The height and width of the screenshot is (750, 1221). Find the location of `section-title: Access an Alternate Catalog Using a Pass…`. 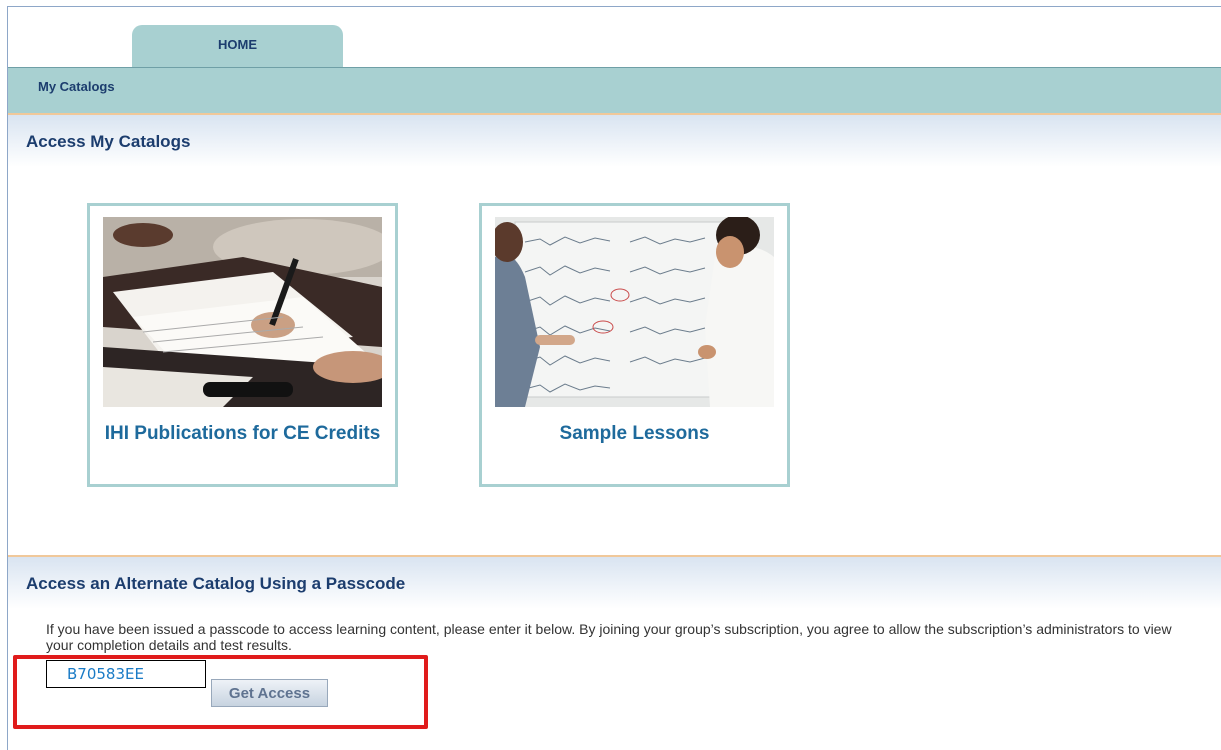

section-title: Access an Alternate Catalog Using a Pass… is located at coordinates (216, 583).